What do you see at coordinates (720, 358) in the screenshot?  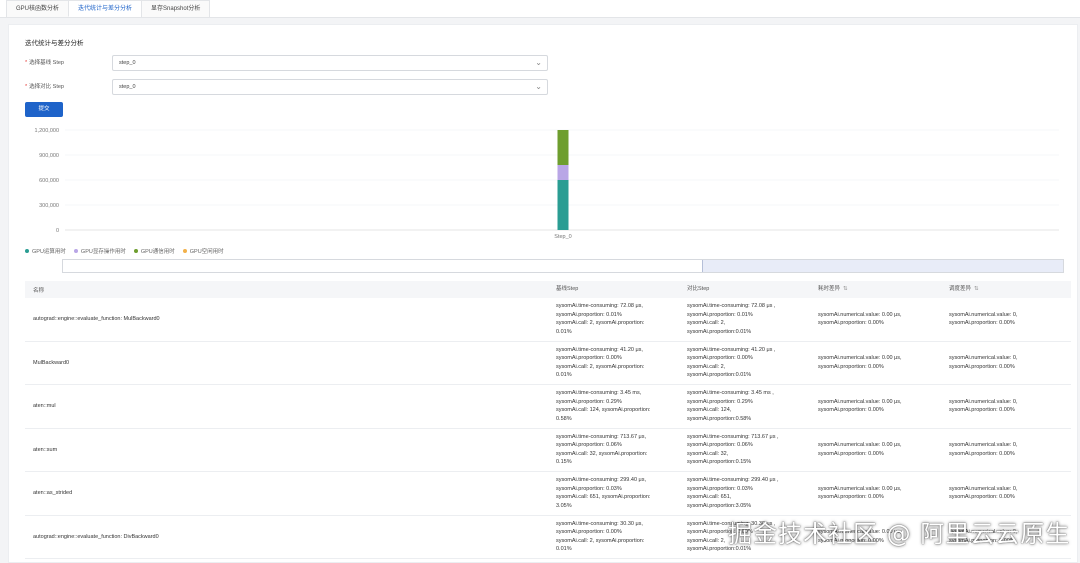 I see `cell-compare-line: sysomAi.proportion: 0.00%` at bounding box center [720, 358].